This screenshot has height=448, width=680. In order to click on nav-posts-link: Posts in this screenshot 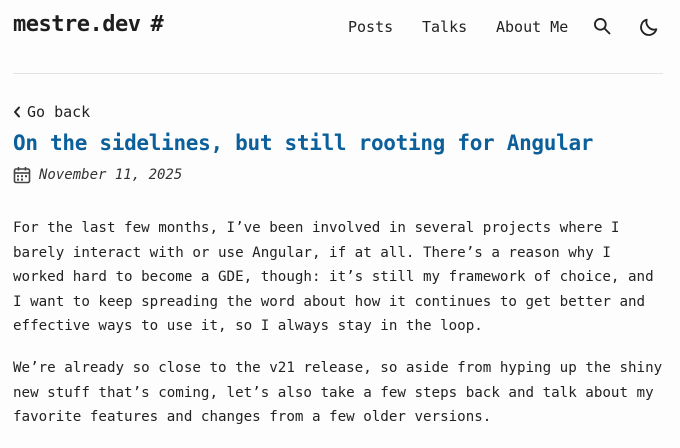, I will do `click(370, 27)`.